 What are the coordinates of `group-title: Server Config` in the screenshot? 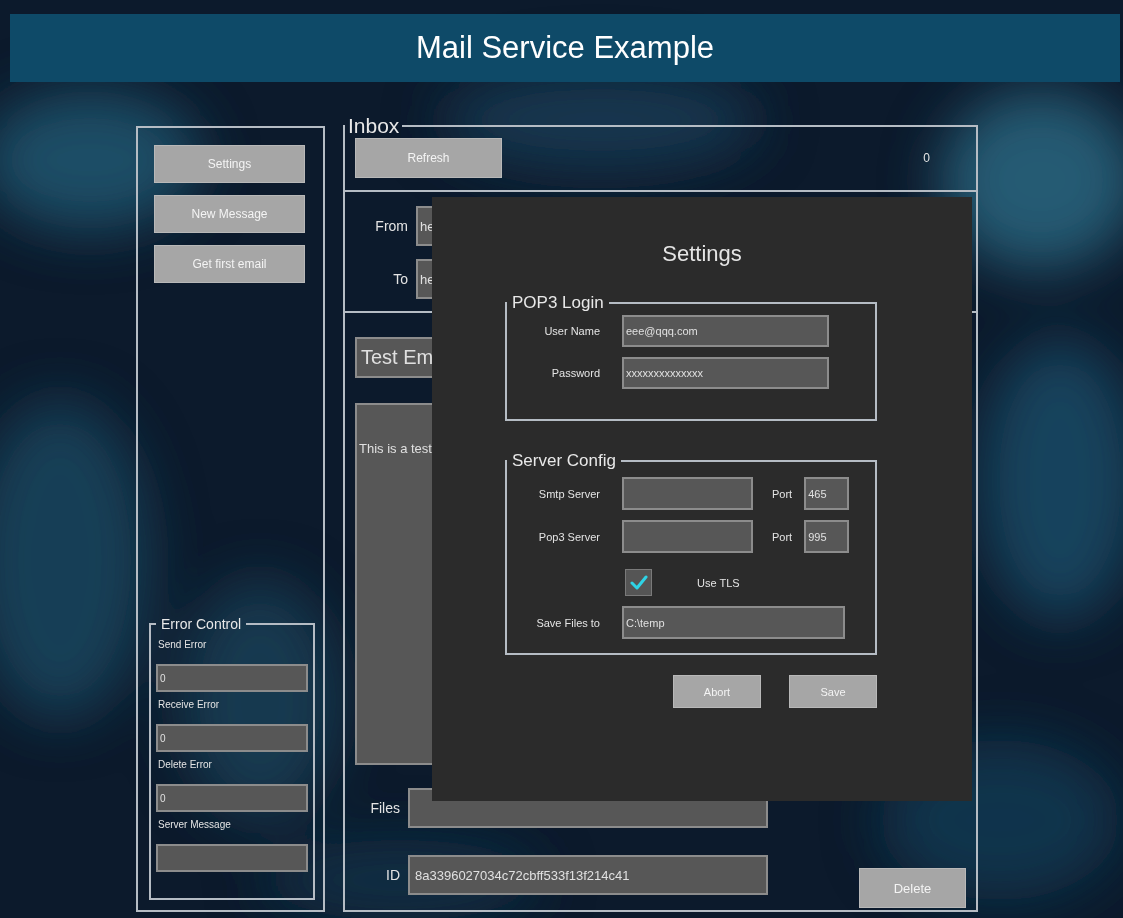 It's located at (564, 461).